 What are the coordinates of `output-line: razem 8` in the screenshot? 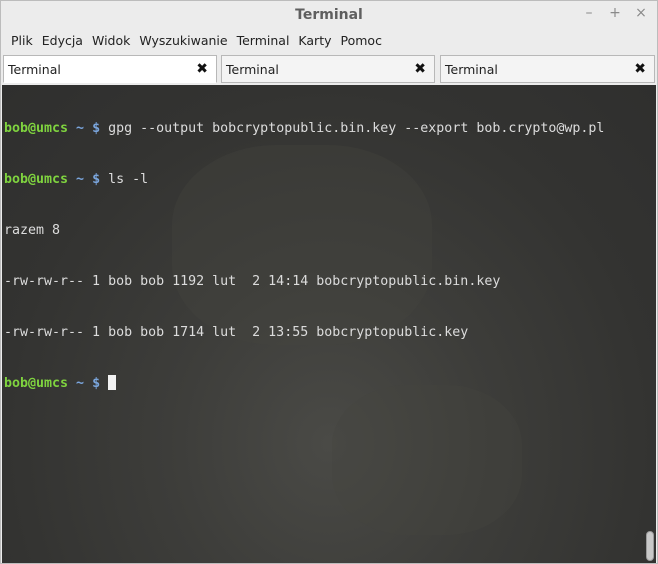 It's located at (32, 230).